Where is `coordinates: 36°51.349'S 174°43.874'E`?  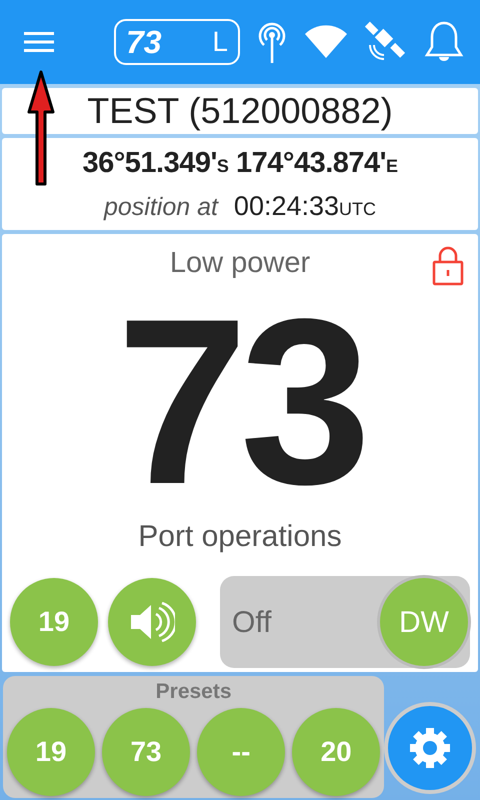
coordinates: 36°51.349'S 174°43.874'E is located at coordinates (240, 163).